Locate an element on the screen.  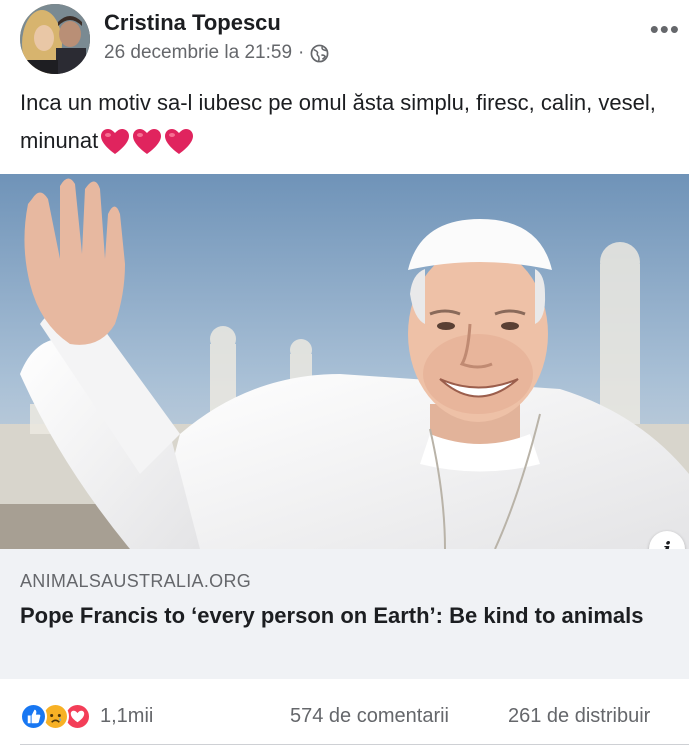
post-meta: 26 decembrie la 21:59 · is located at coordinates (216, 53).